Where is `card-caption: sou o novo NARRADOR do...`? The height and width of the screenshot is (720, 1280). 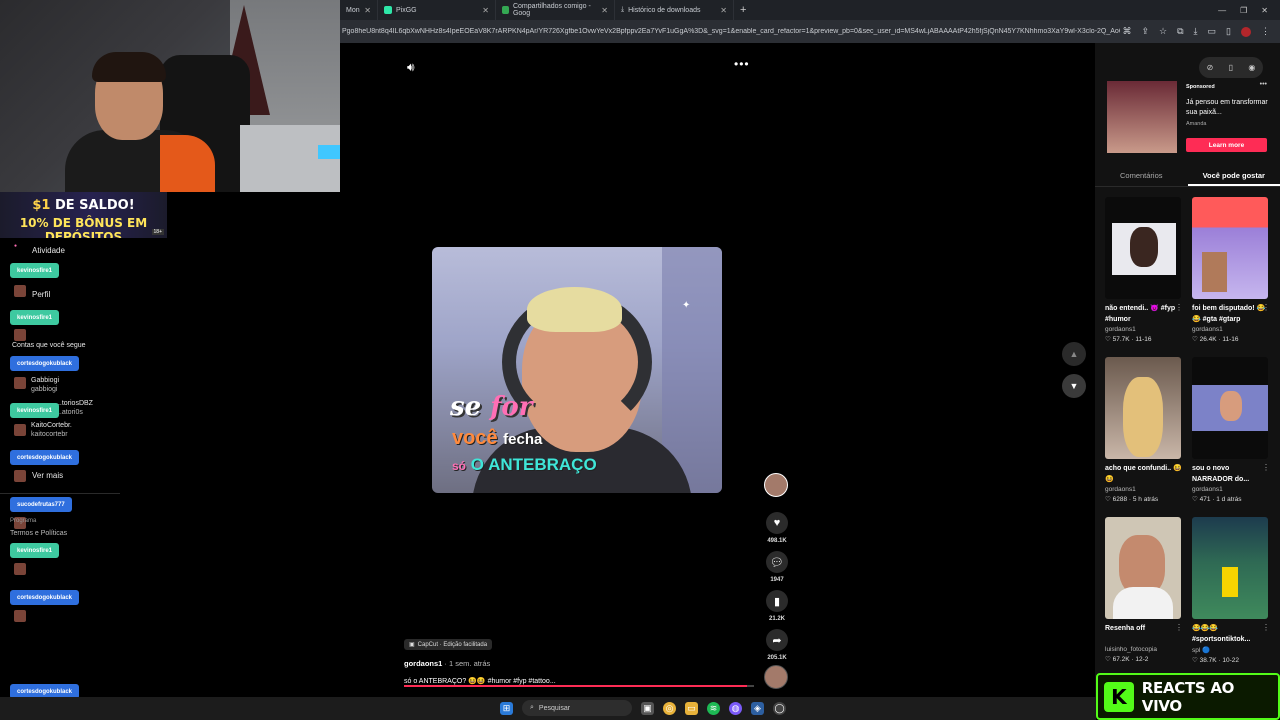
card-caption: sou o novo NARRADOR do... is located at coordinates (1221, 474).